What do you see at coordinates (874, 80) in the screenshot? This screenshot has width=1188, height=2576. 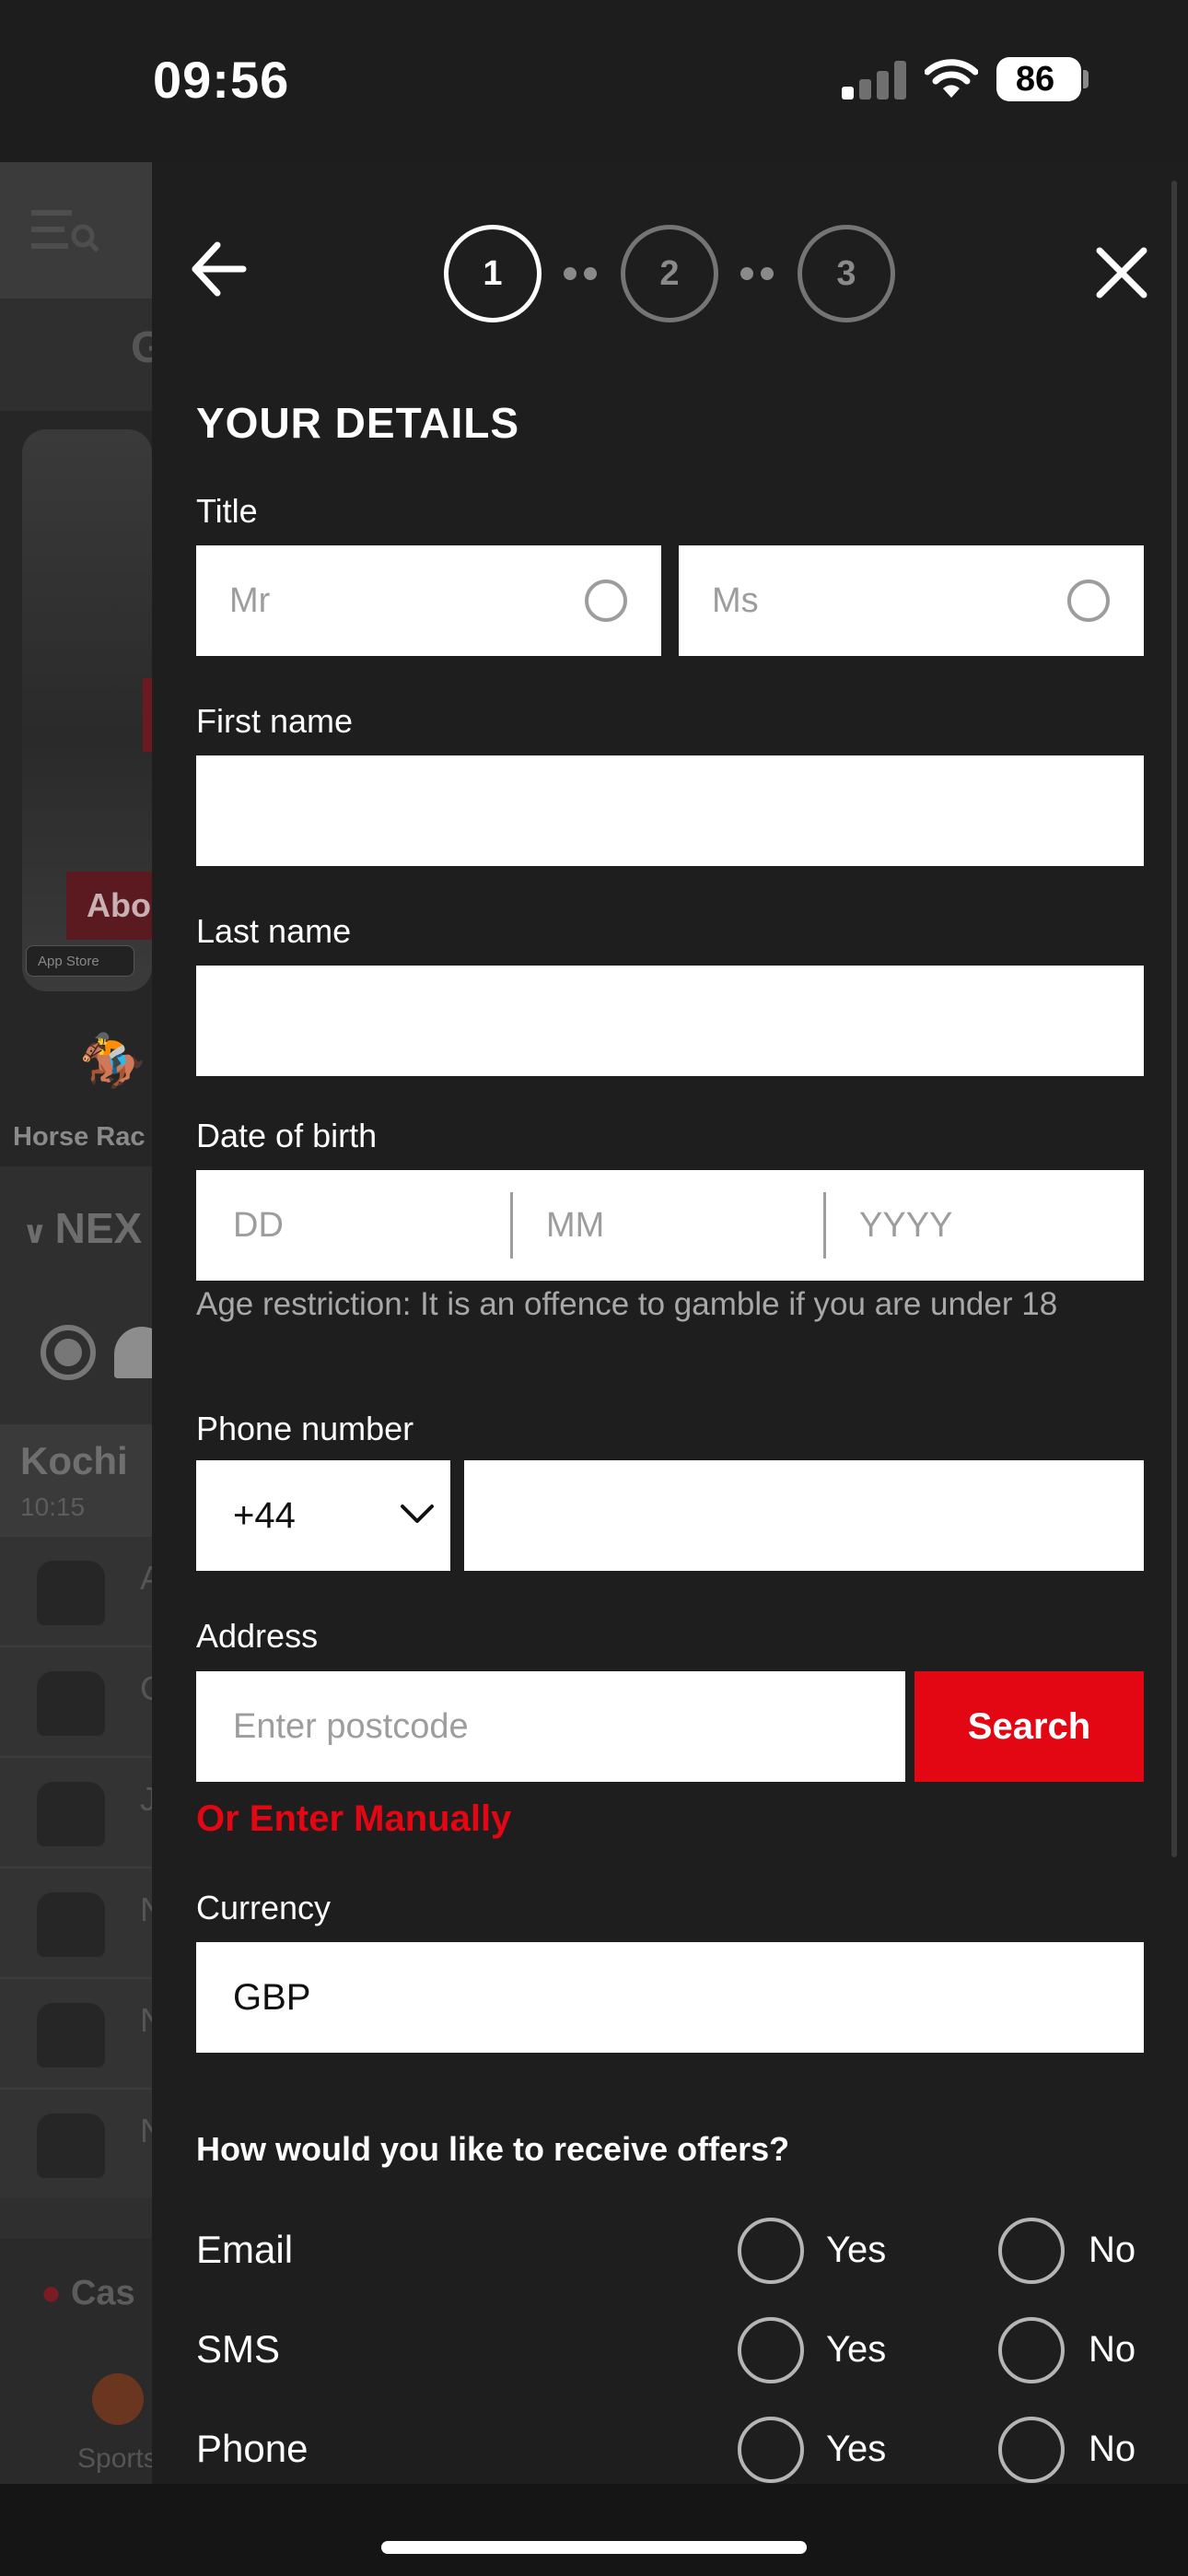 I see `cellular-signal-icon` at bounding box center [874, 80].